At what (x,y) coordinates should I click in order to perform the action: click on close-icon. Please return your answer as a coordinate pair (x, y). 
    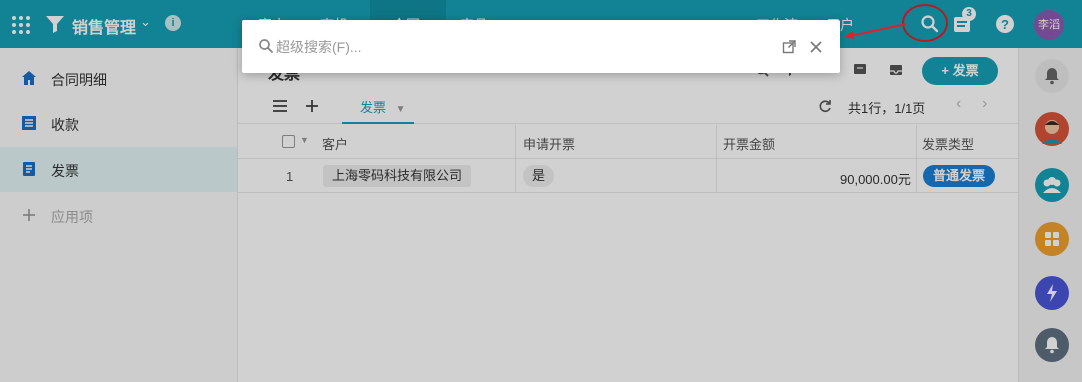
    Looking at the image, I should click on (816, 47).